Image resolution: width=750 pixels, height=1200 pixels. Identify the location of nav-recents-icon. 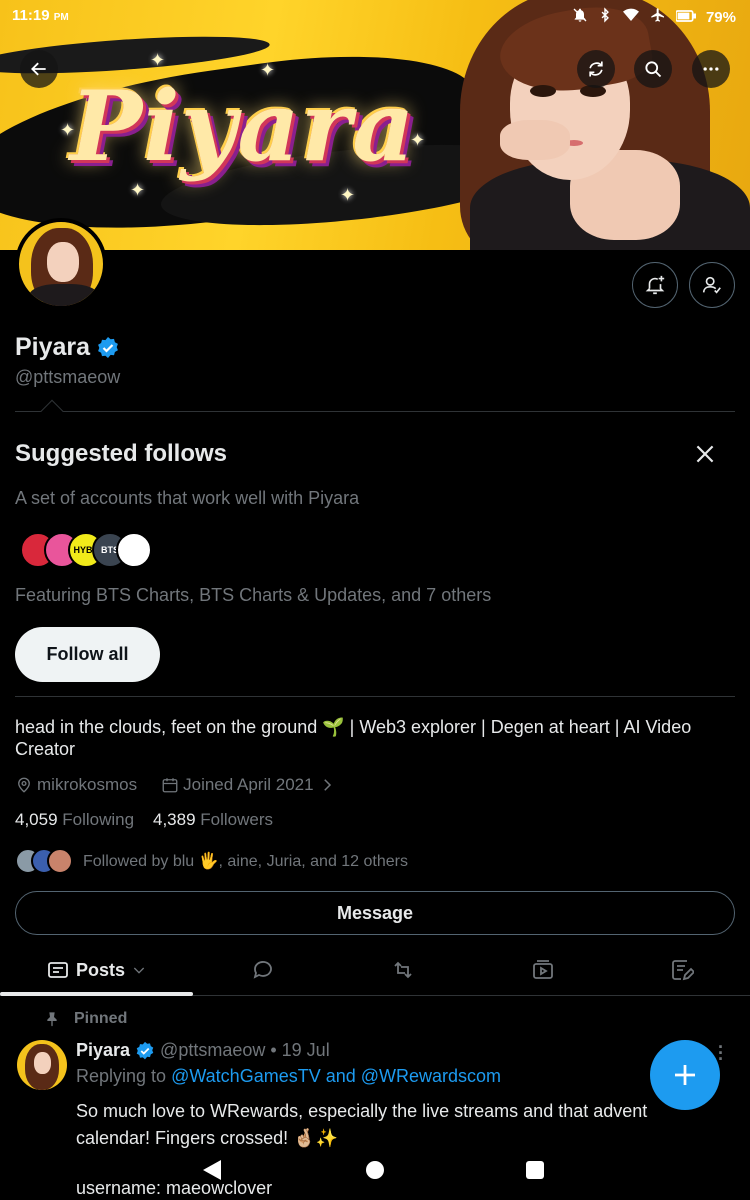
(535, 1170).